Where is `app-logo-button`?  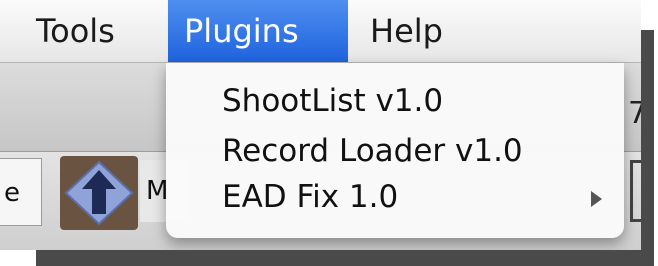
app-logo-button is located at coordinates (99, 193).